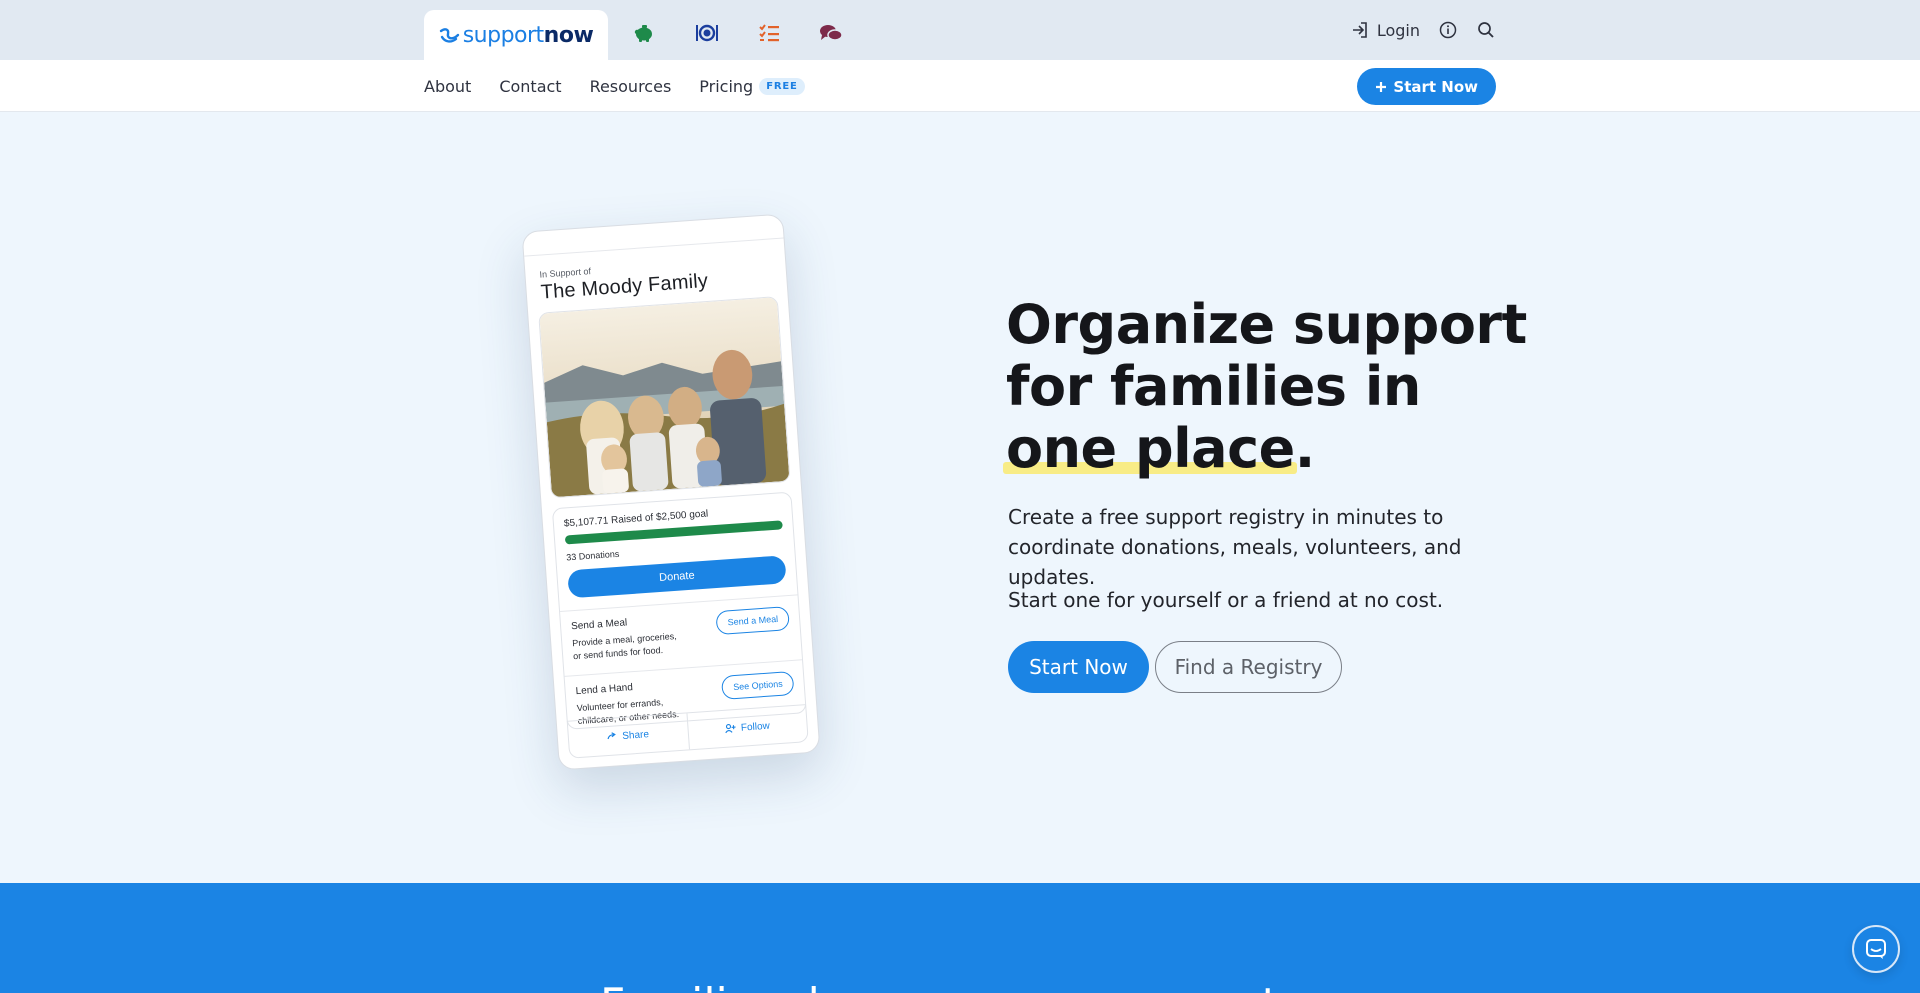 The height and width of the screenshot is (993, 1920). I want to click on nav-resources: Resources, so click(631, 86).